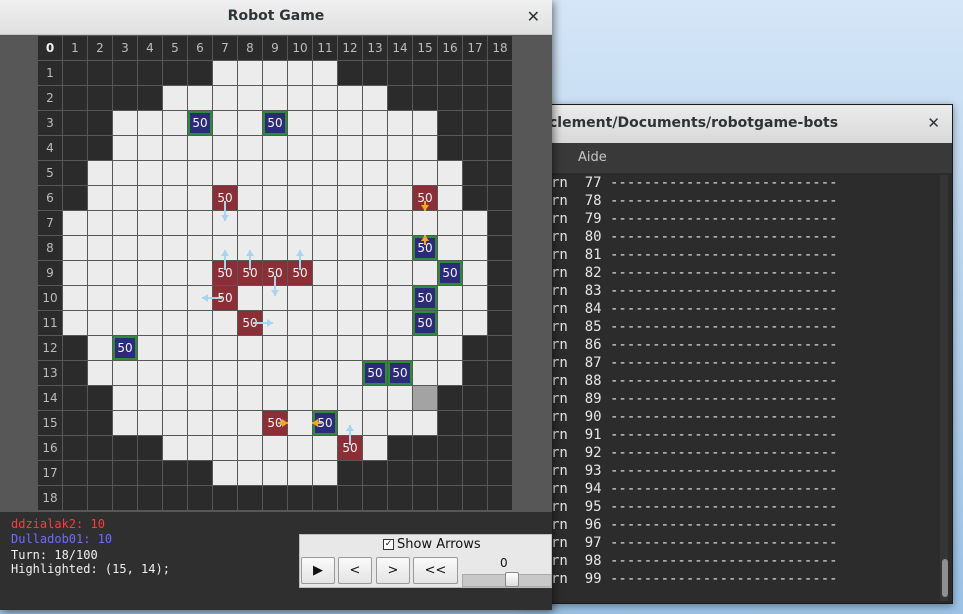 The width and height of the screenshot is (963, 614). What do you see at coordinates (432, 544) in the screenshot?
I see `show-arrows-toggle: ✓ Show Arrows` at bounding box center [432, 544].